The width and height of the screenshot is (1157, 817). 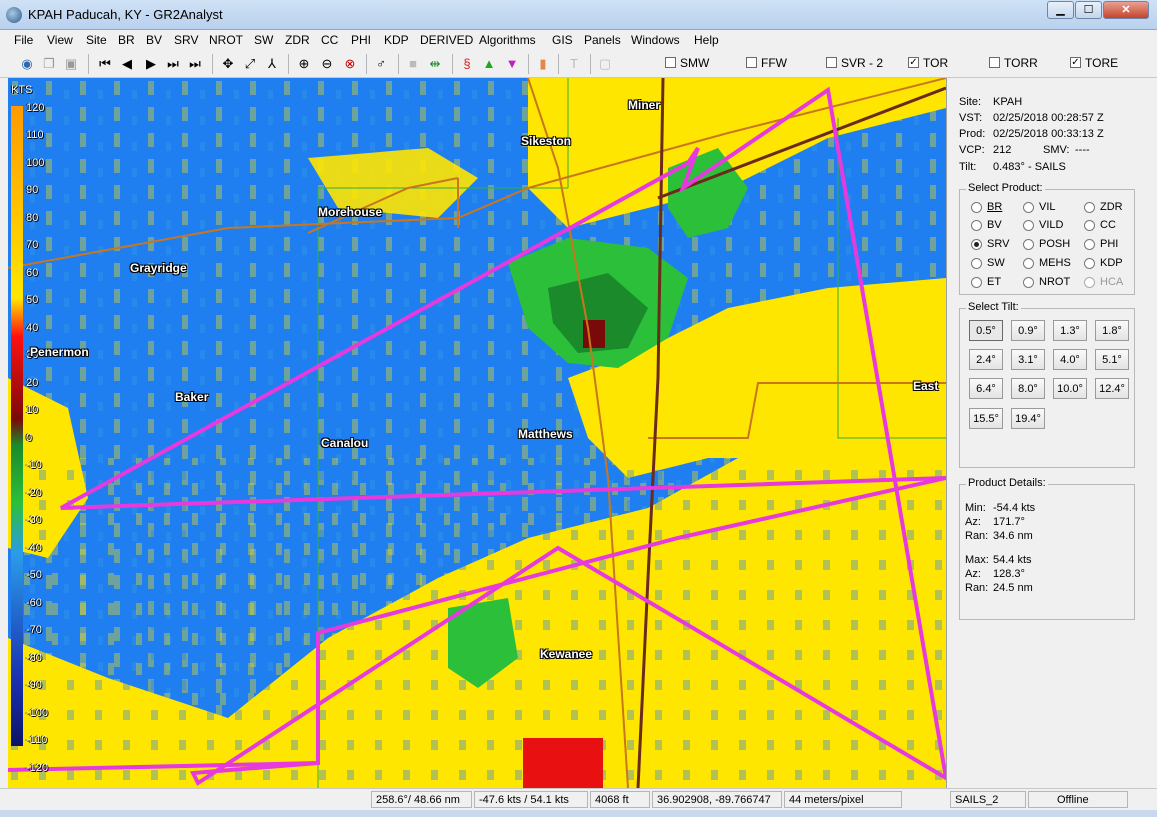 I want to click on ffw-label: FFW, so click(x=774, y=63).